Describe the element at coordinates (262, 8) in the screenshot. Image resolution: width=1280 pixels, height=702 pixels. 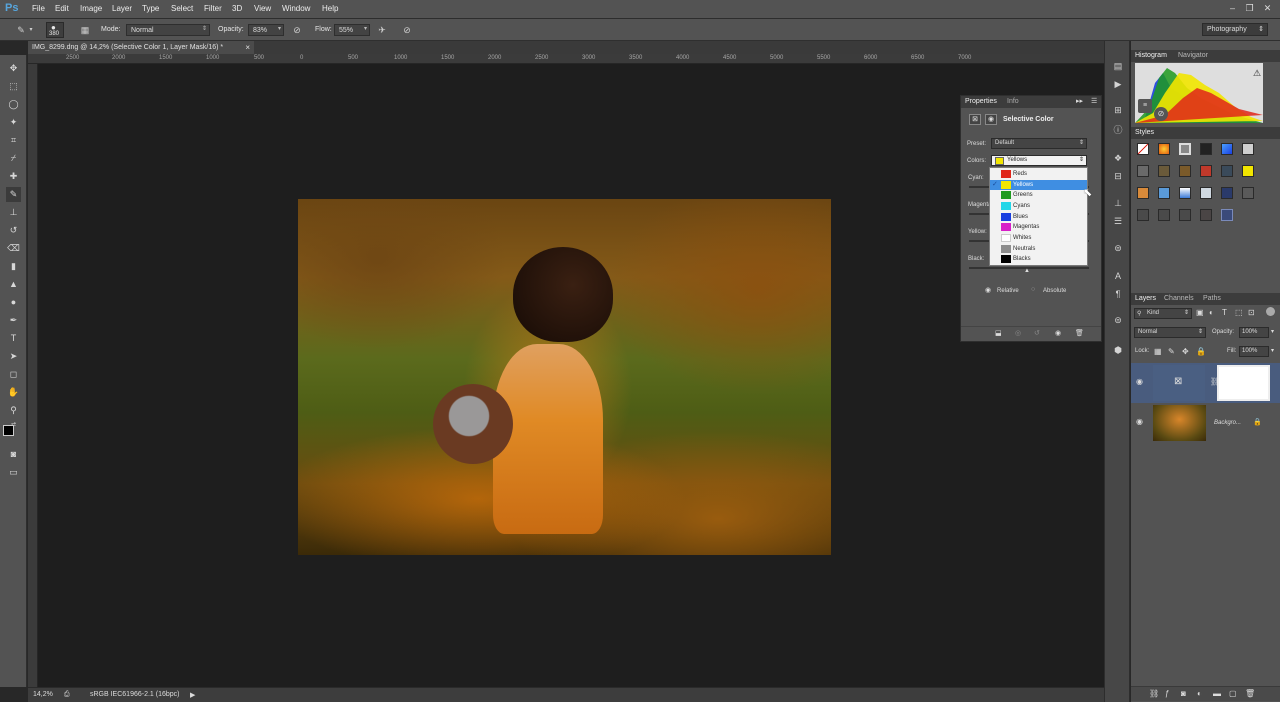
I see `menu-view: View` at that location.